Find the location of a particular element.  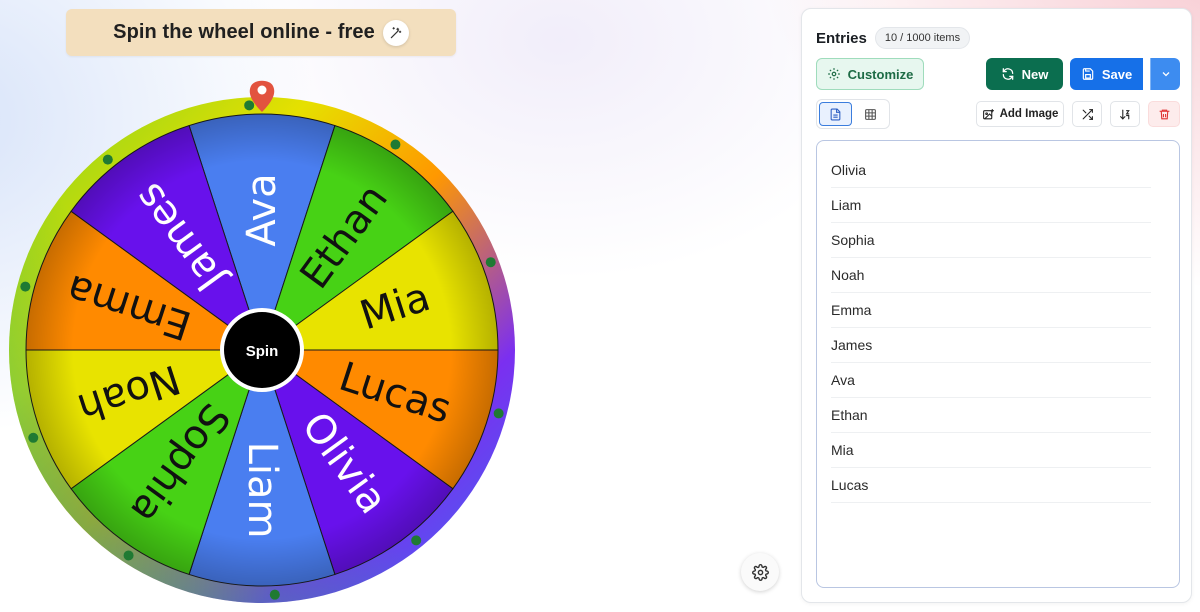

add-image-button: Add Image is located at coordinates (1020, 114).